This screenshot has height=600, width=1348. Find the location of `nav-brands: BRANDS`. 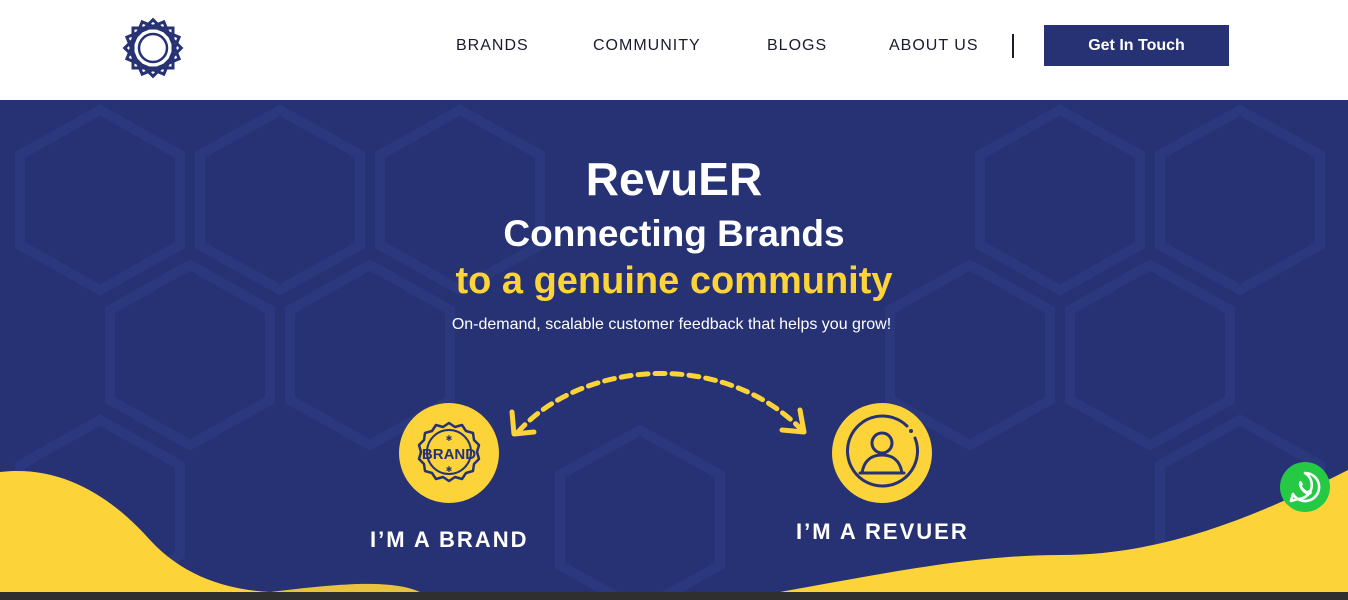

nav-brands: BRANDS is located at coordinates (492, 46).